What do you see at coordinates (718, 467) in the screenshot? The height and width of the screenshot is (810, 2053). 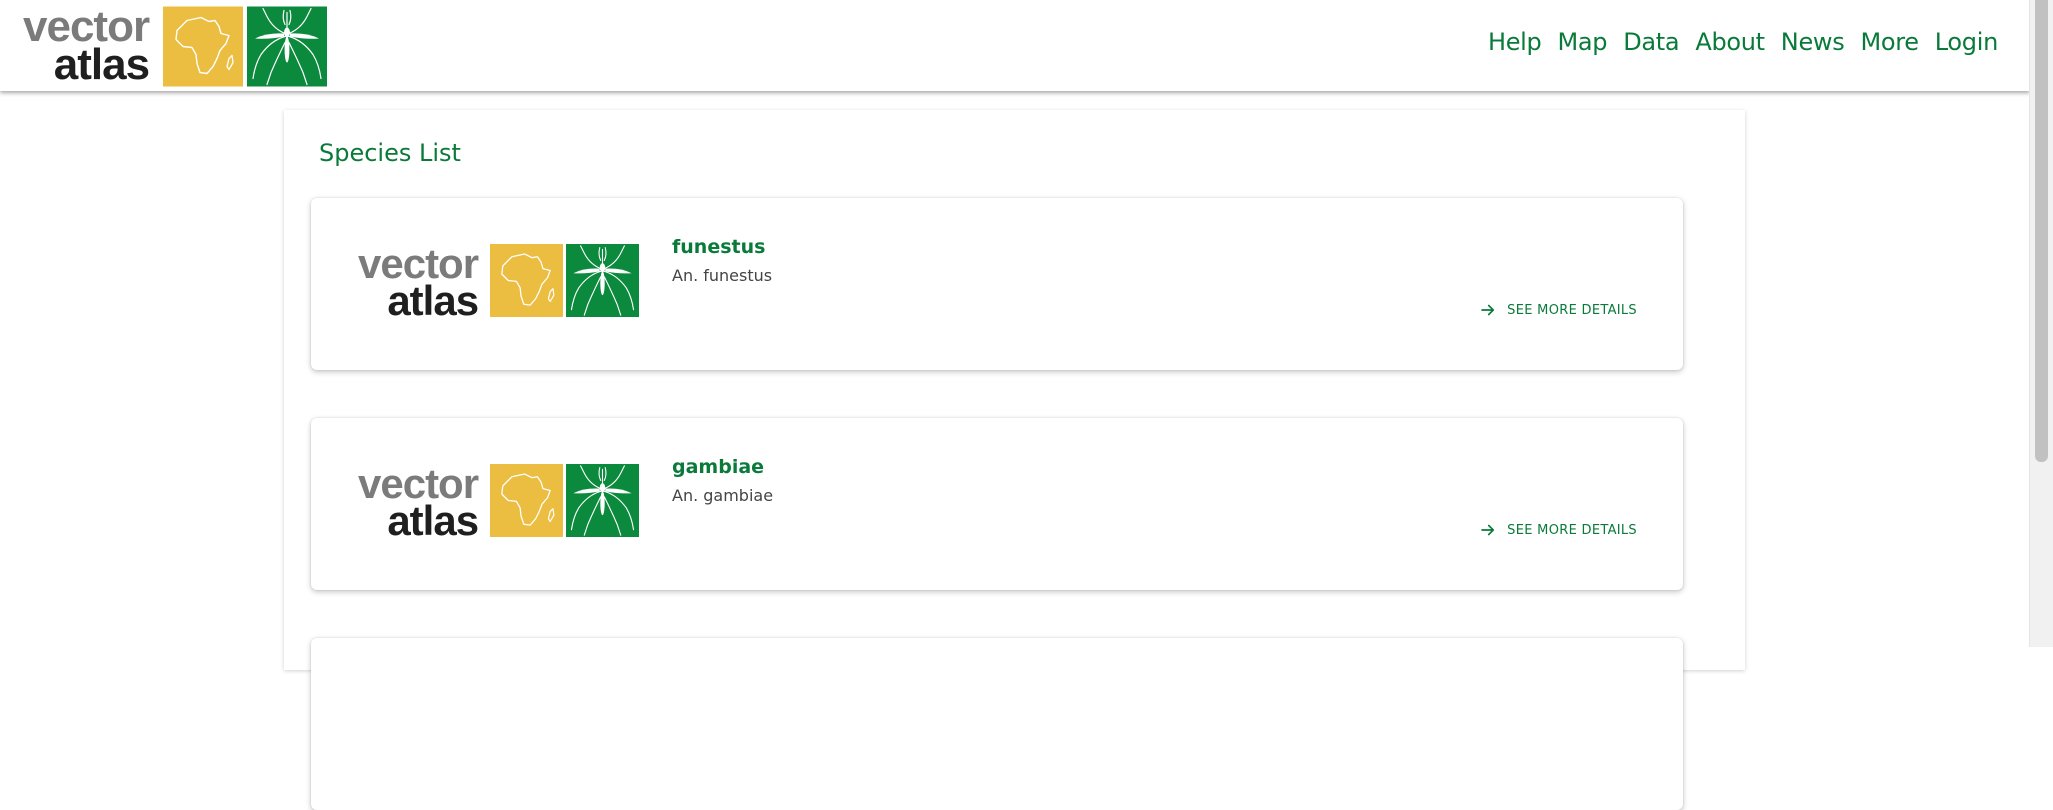 I see `species-name: gambiae` at bounding box center [718, 467].